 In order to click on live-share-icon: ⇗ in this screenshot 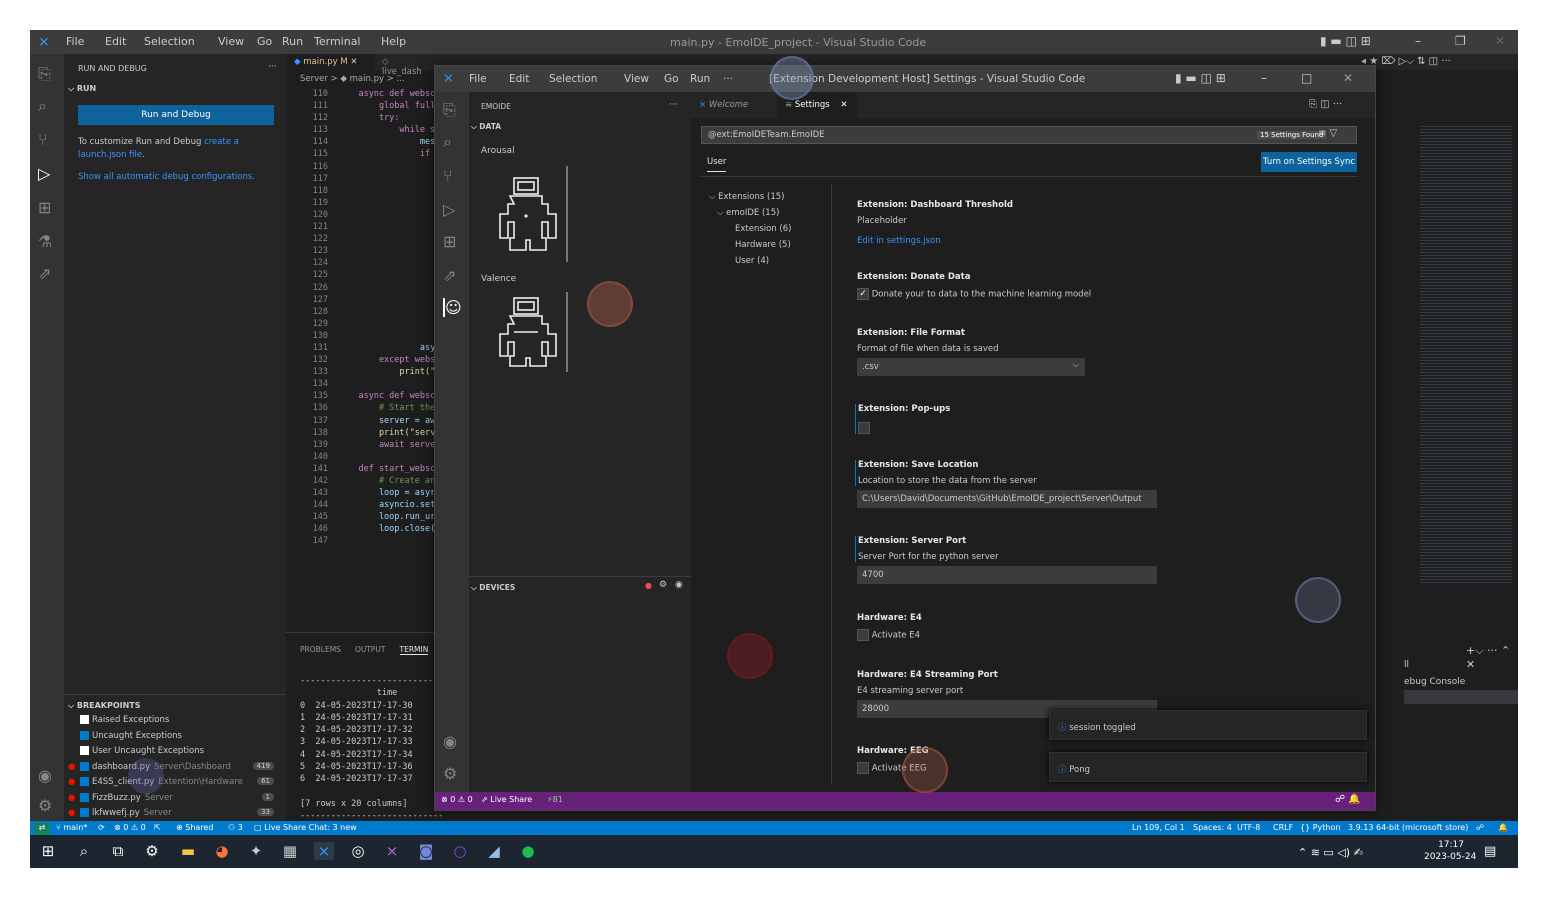, I will do `click(44, 273)`.